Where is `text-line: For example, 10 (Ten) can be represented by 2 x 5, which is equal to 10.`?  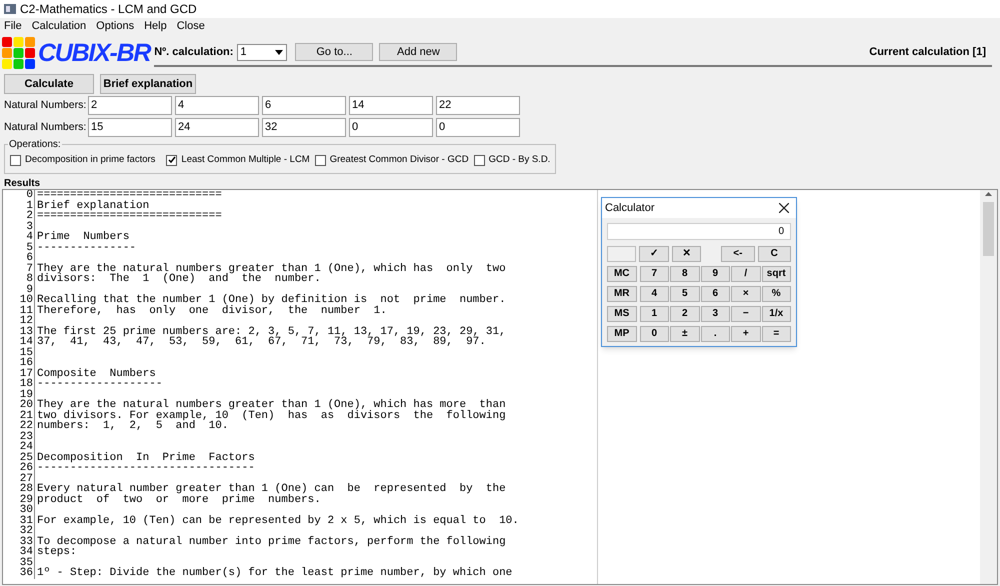 text-line: For example, 10 (Ten) can be represented by 2 x 5, which is equal to 10. is located at coordinates (277, 521).